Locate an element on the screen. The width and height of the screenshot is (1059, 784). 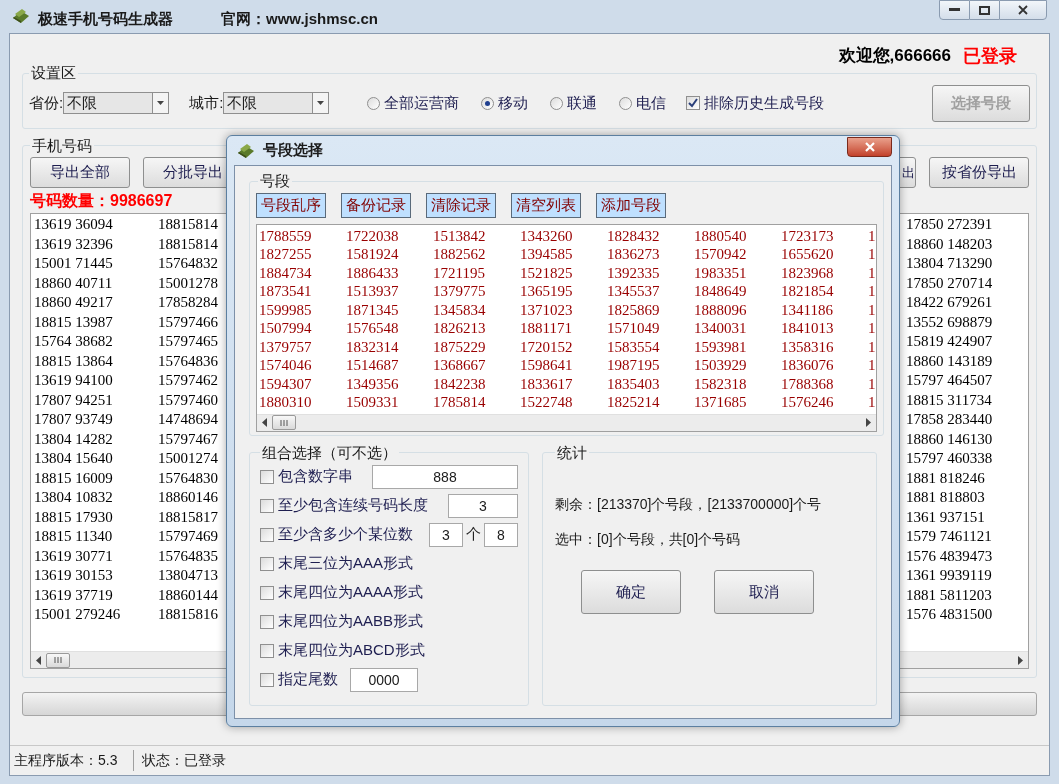
minimize-button is located at coordinates (954, 10).